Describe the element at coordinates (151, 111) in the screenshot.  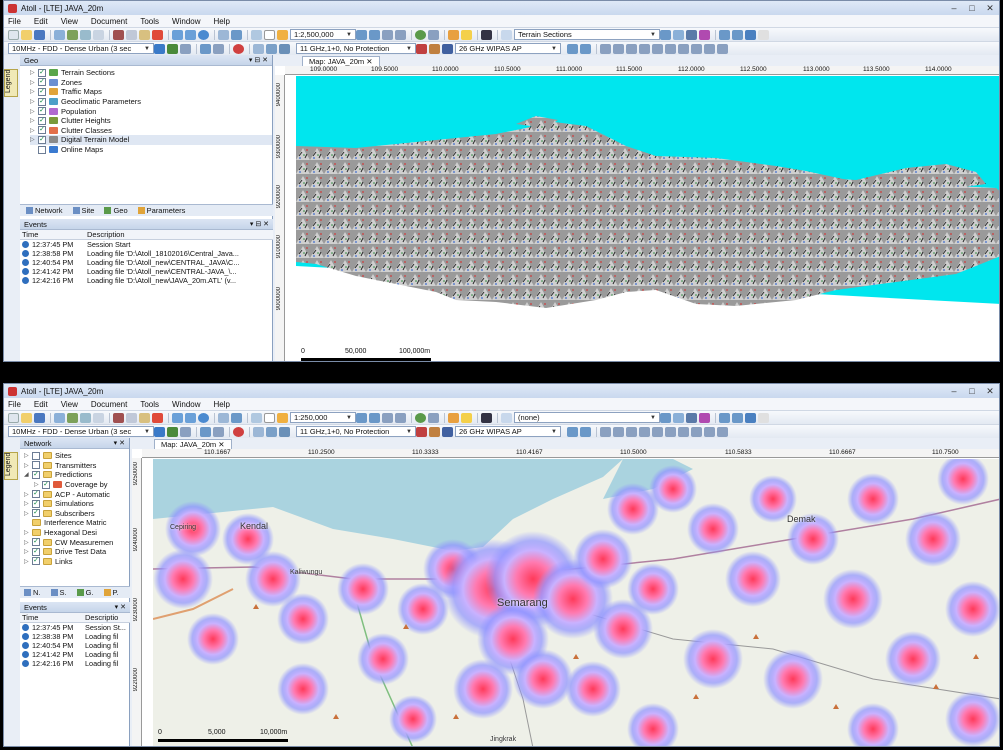
I see `tree-item-population: ▷ ✓ Population` at that location.